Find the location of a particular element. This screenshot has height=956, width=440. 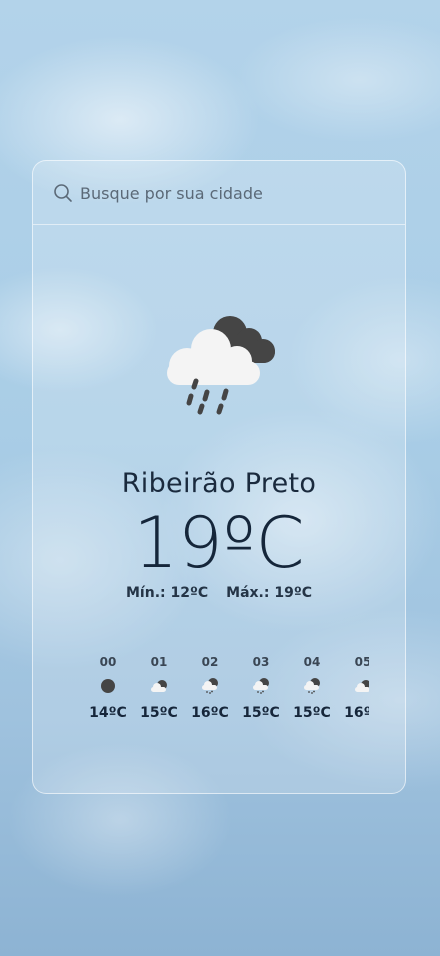

hour-label: 05 is located at coordinates (361, 662).